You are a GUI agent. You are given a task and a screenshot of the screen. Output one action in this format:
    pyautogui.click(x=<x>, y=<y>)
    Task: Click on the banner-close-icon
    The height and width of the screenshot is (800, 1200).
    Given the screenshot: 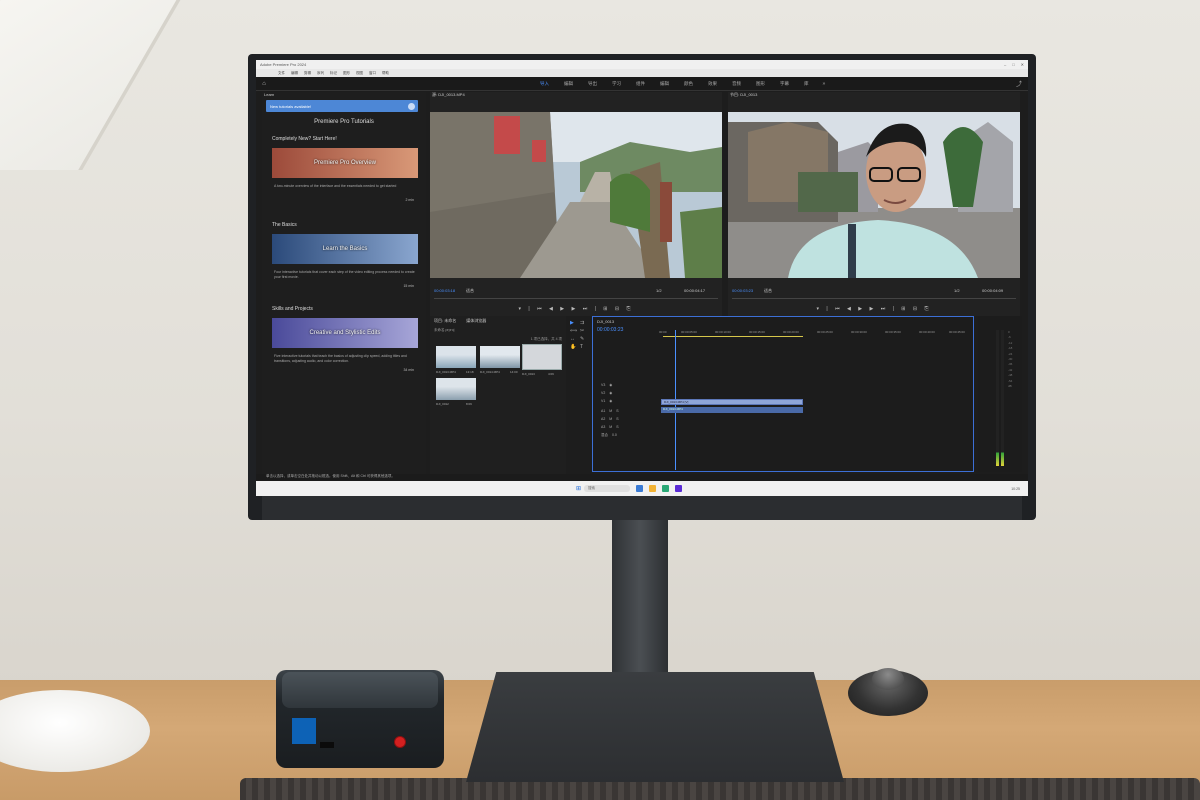 What is the action you would take?
    pyautogui.click(x=411, y=106)
    